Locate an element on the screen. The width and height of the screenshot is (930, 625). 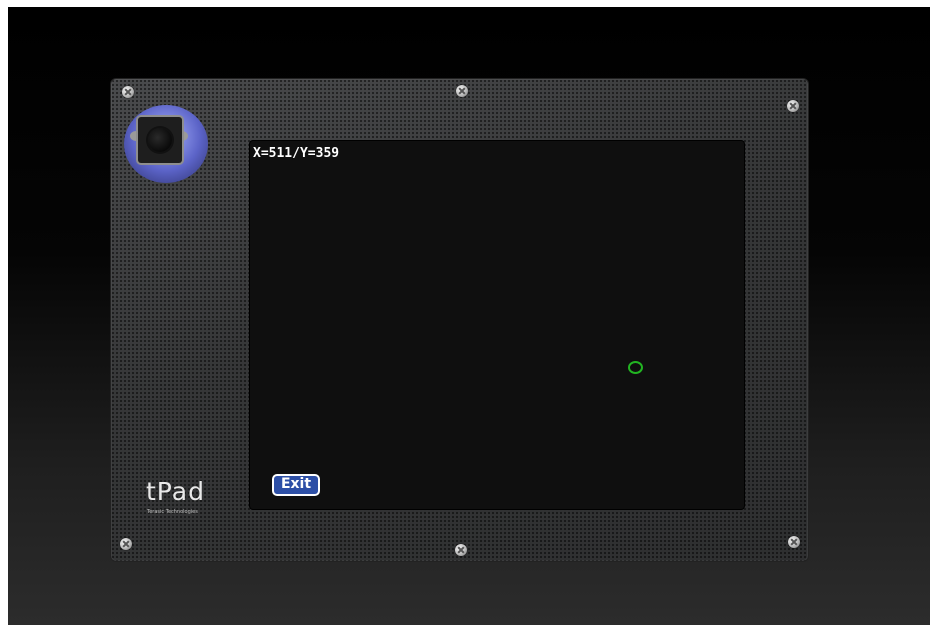
camera-lens is located at coordinates (160, 140).